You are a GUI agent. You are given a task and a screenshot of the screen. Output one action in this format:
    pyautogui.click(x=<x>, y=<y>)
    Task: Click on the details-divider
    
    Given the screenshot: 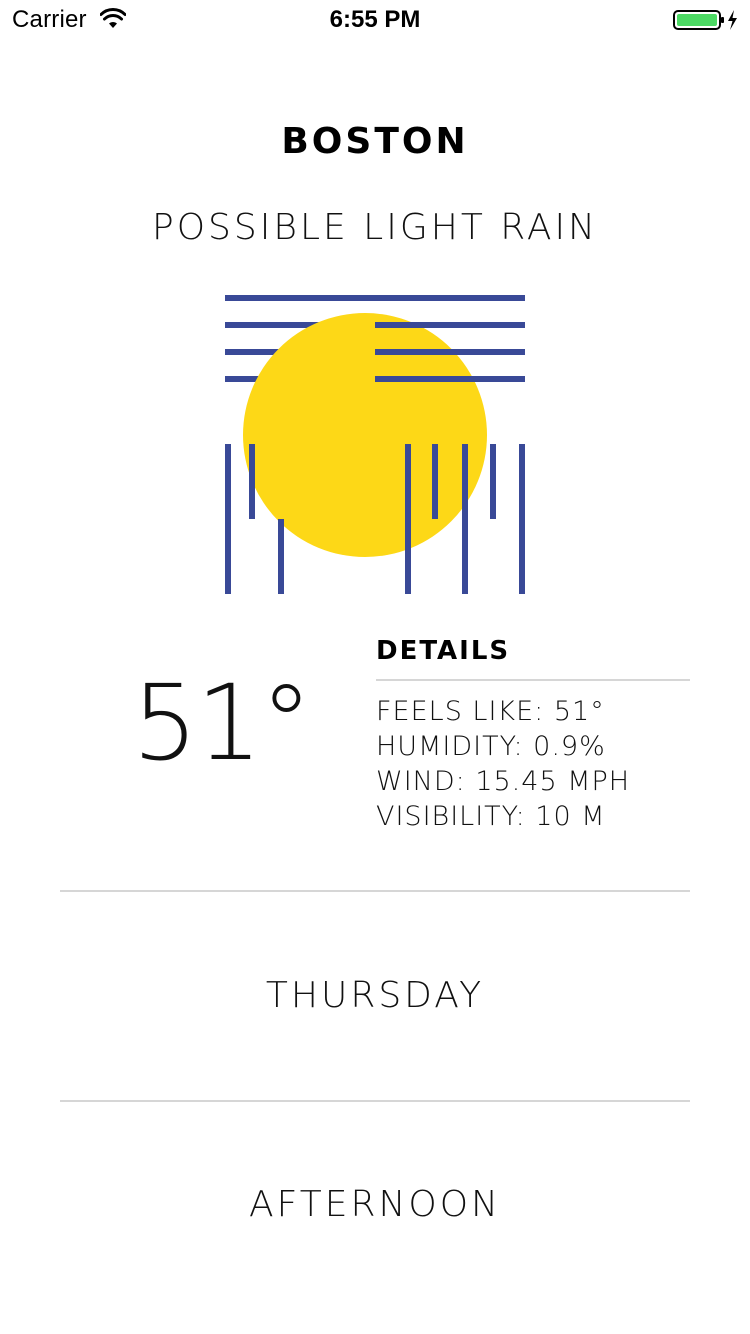 What is the action you would take?
    pyautogui.click(x=533, y=680)
    